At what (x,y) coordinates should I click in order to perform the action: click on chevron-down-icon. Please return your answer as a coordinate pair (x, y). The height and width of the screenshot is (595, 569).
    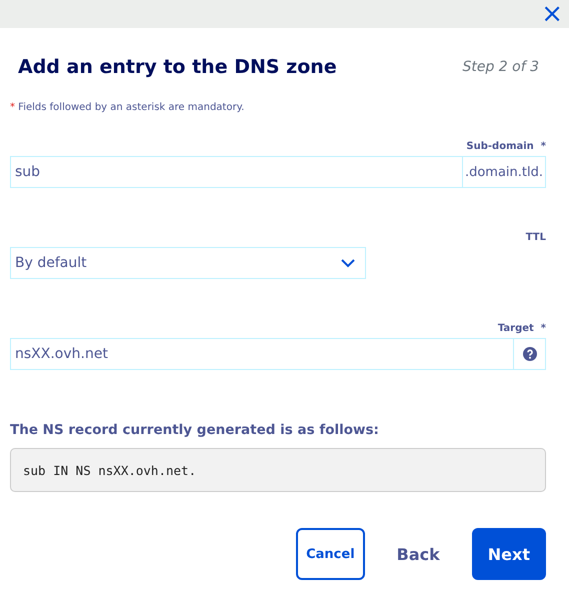
    Looking at the image, I should click on (348, 263).